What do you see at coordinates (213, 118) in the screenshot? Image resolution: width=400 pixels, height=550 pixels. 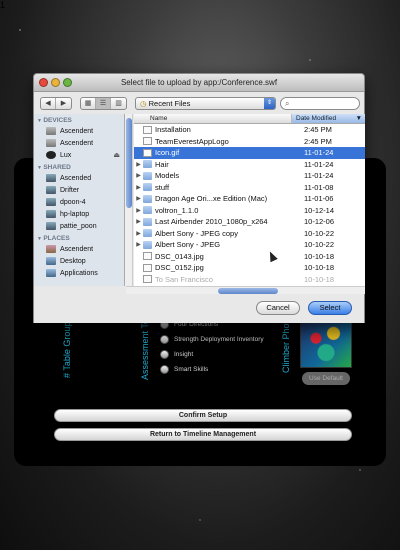 I see `column-name: Name` at bounding box center [213, 118].